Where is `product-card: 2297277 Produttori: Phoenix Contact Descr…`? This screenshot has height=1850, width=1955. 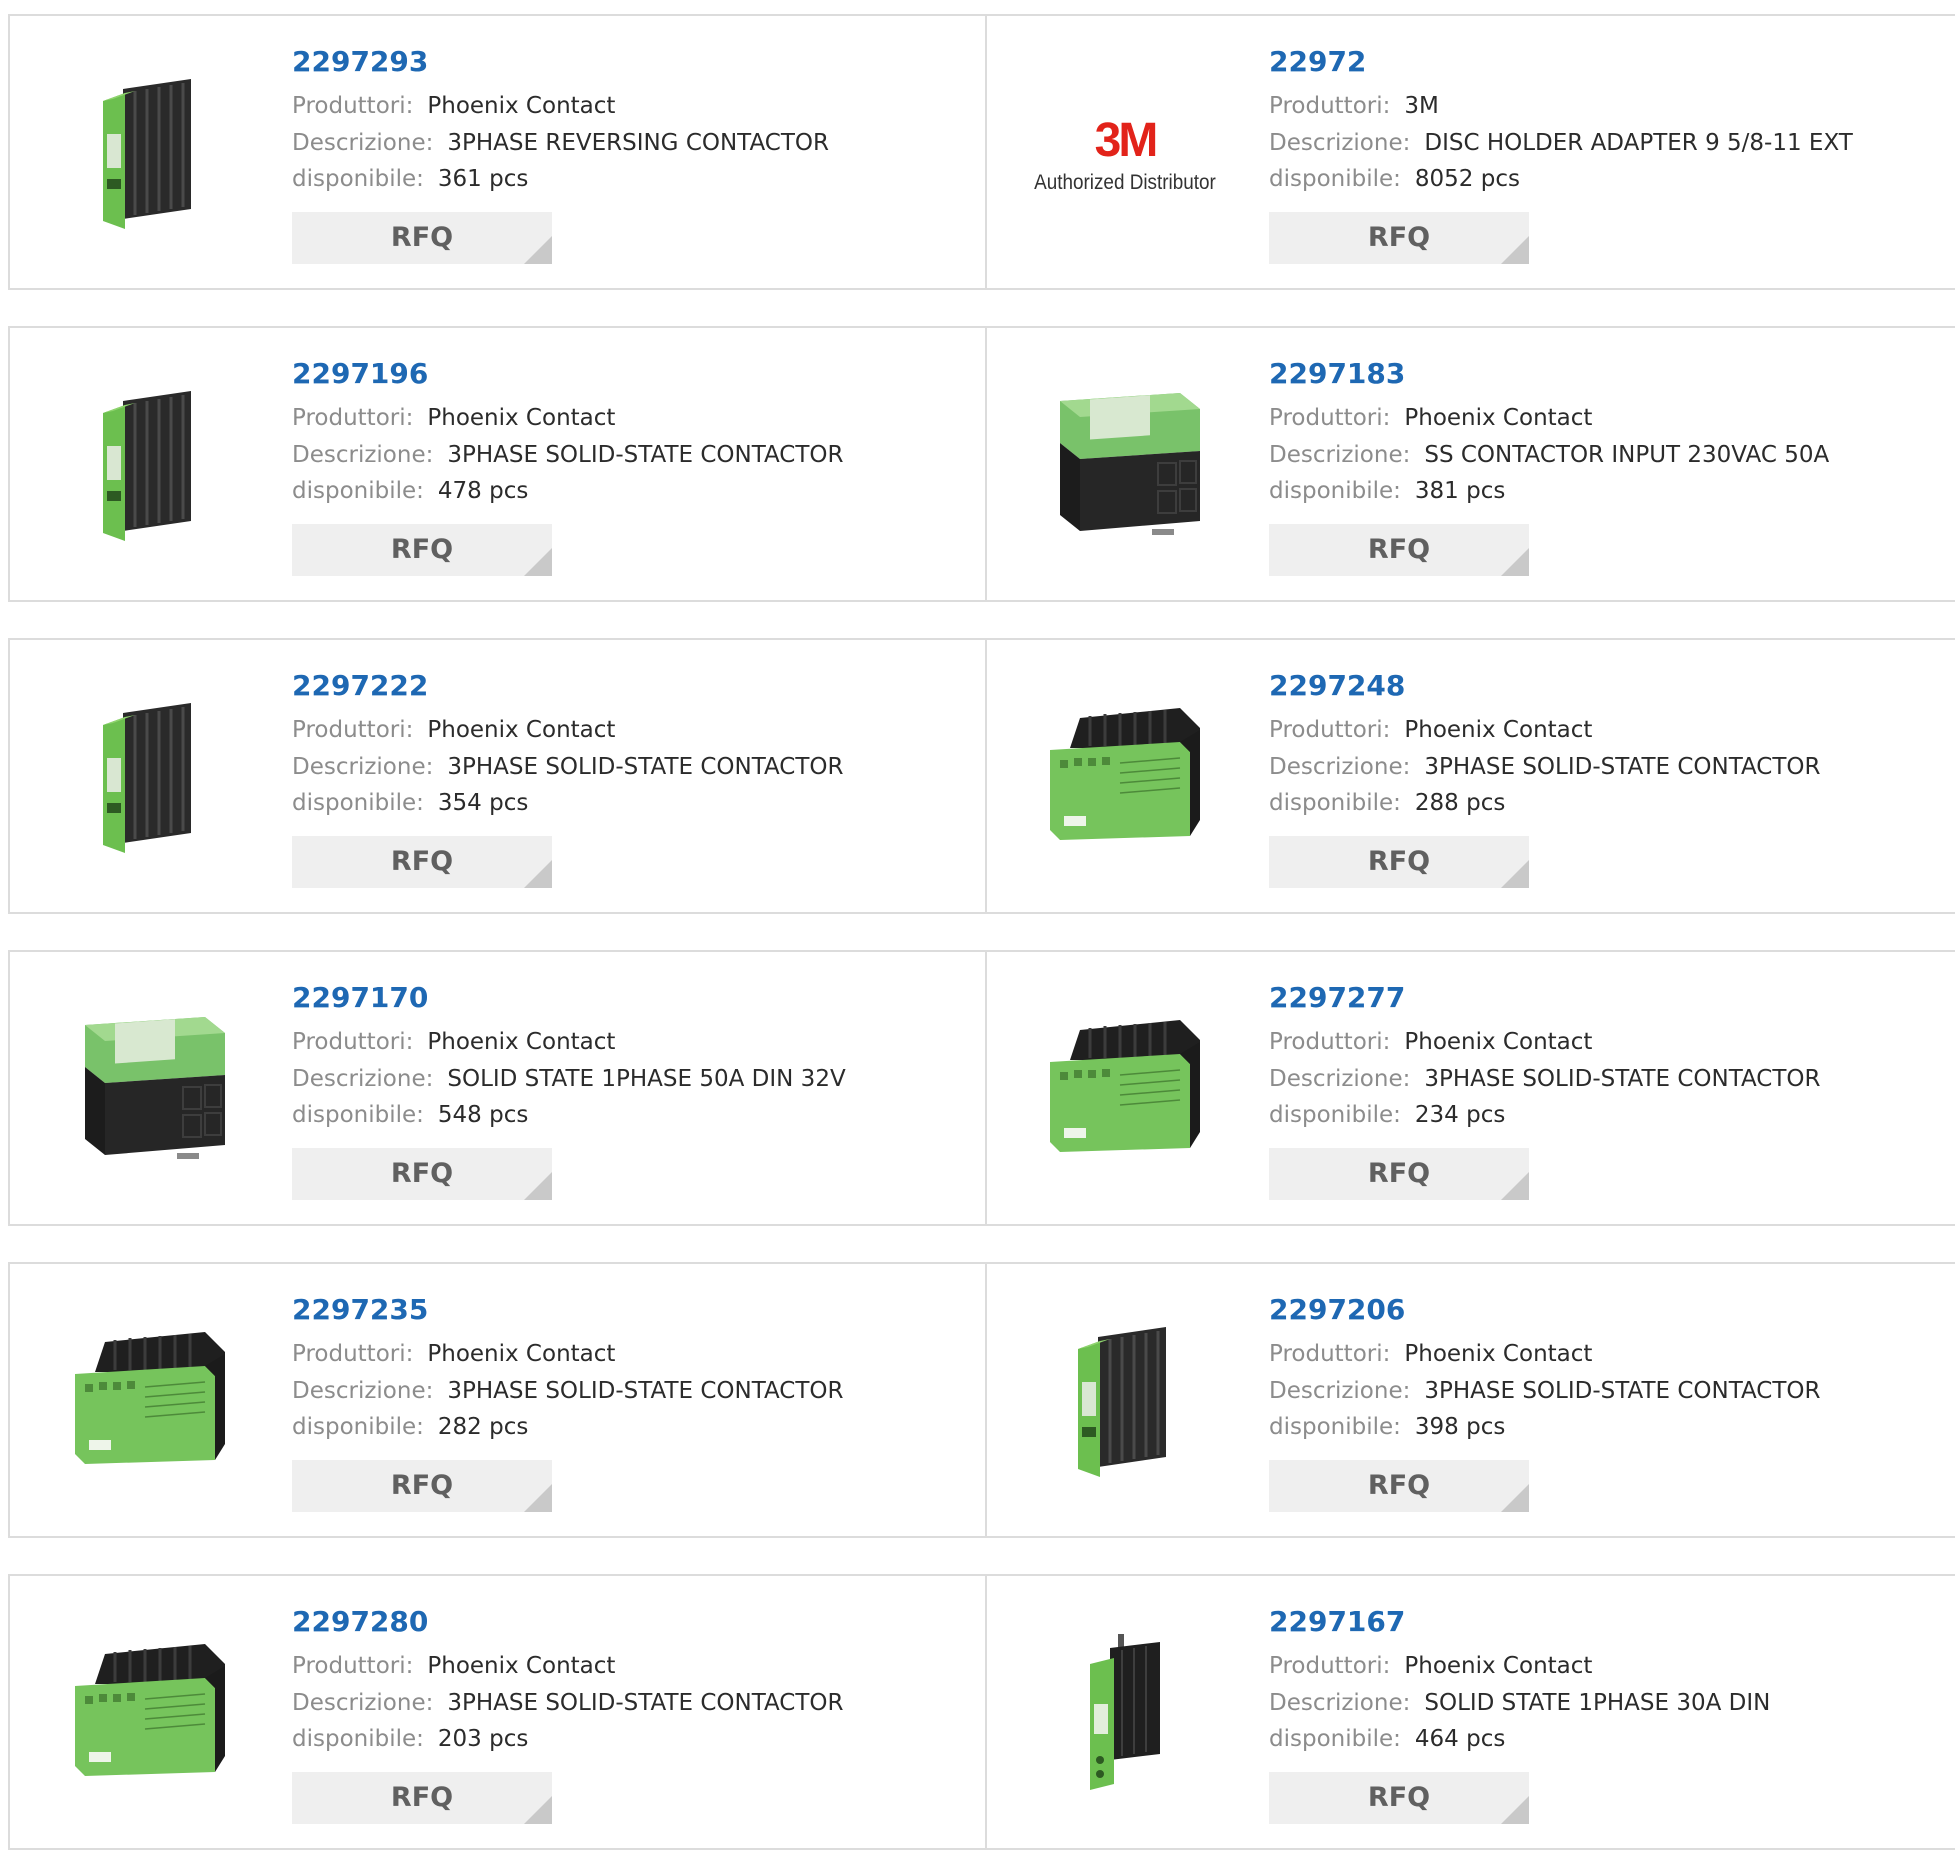 product-card: 2297277 Produttori: Phoenix Contact Descr… is located at coordinates (1471, 1088).